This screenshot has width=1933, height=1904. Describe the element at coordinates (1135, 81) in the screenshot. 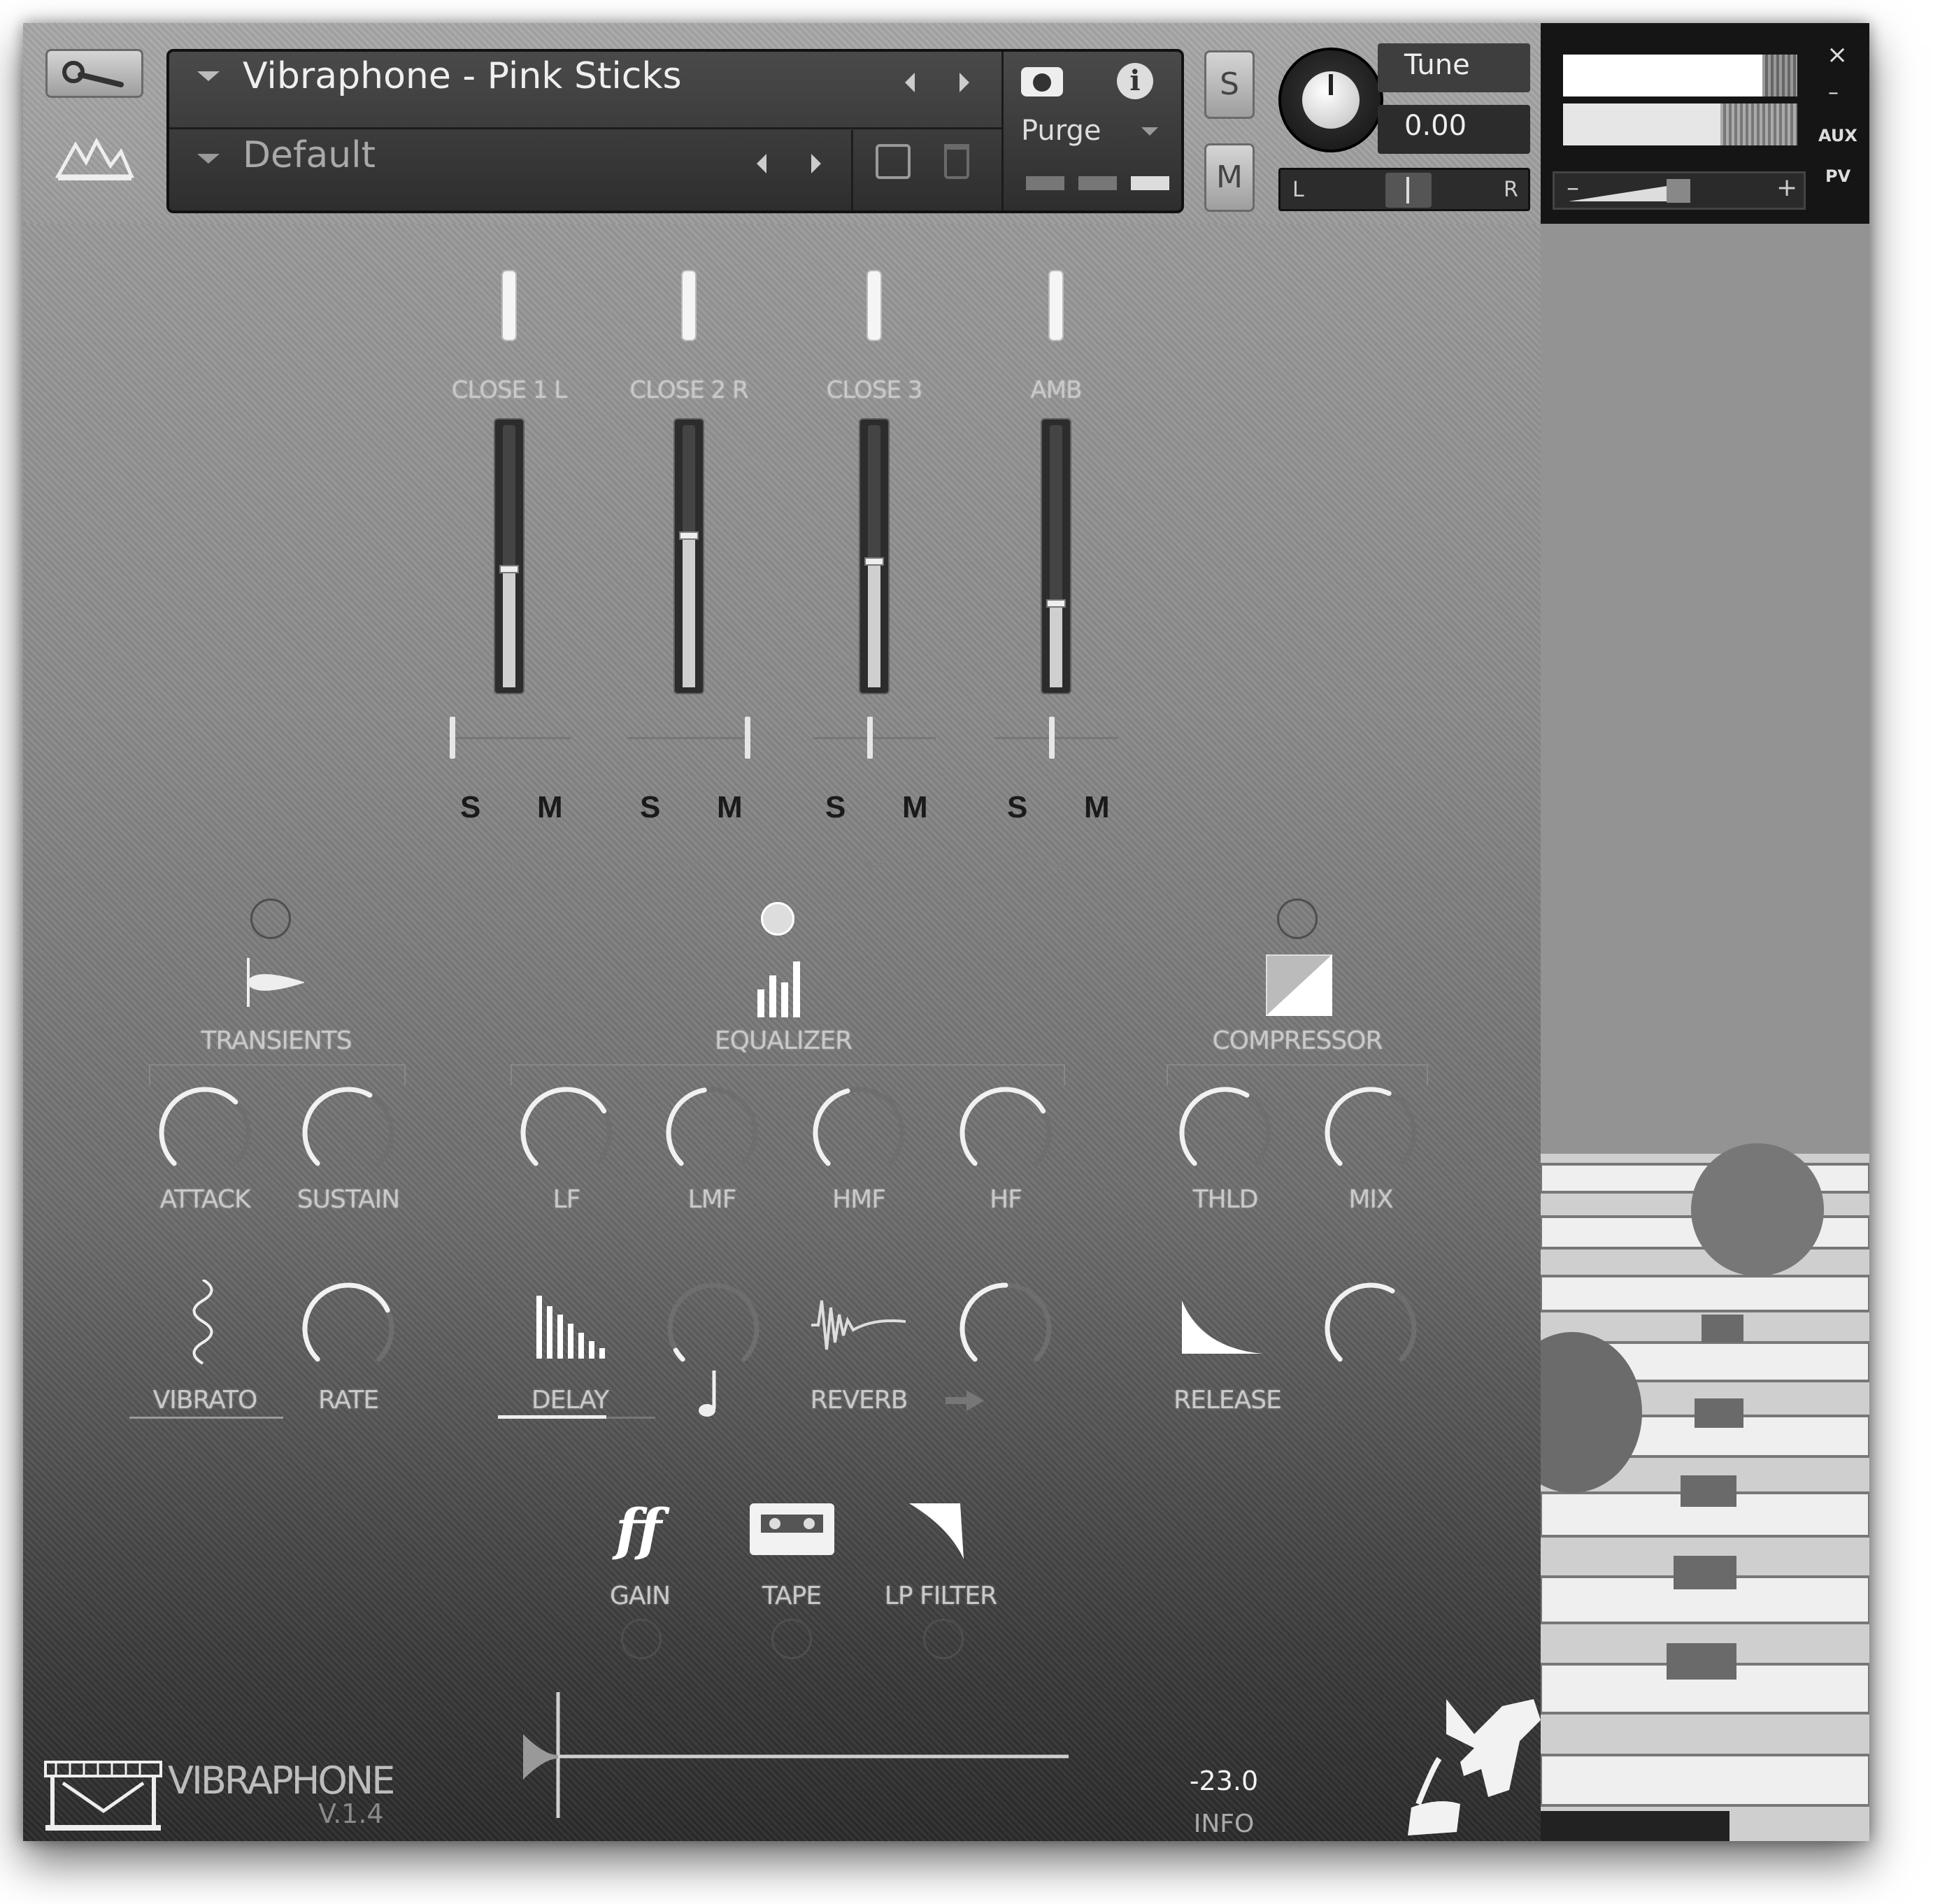

I see `info-icon: i` at that location.